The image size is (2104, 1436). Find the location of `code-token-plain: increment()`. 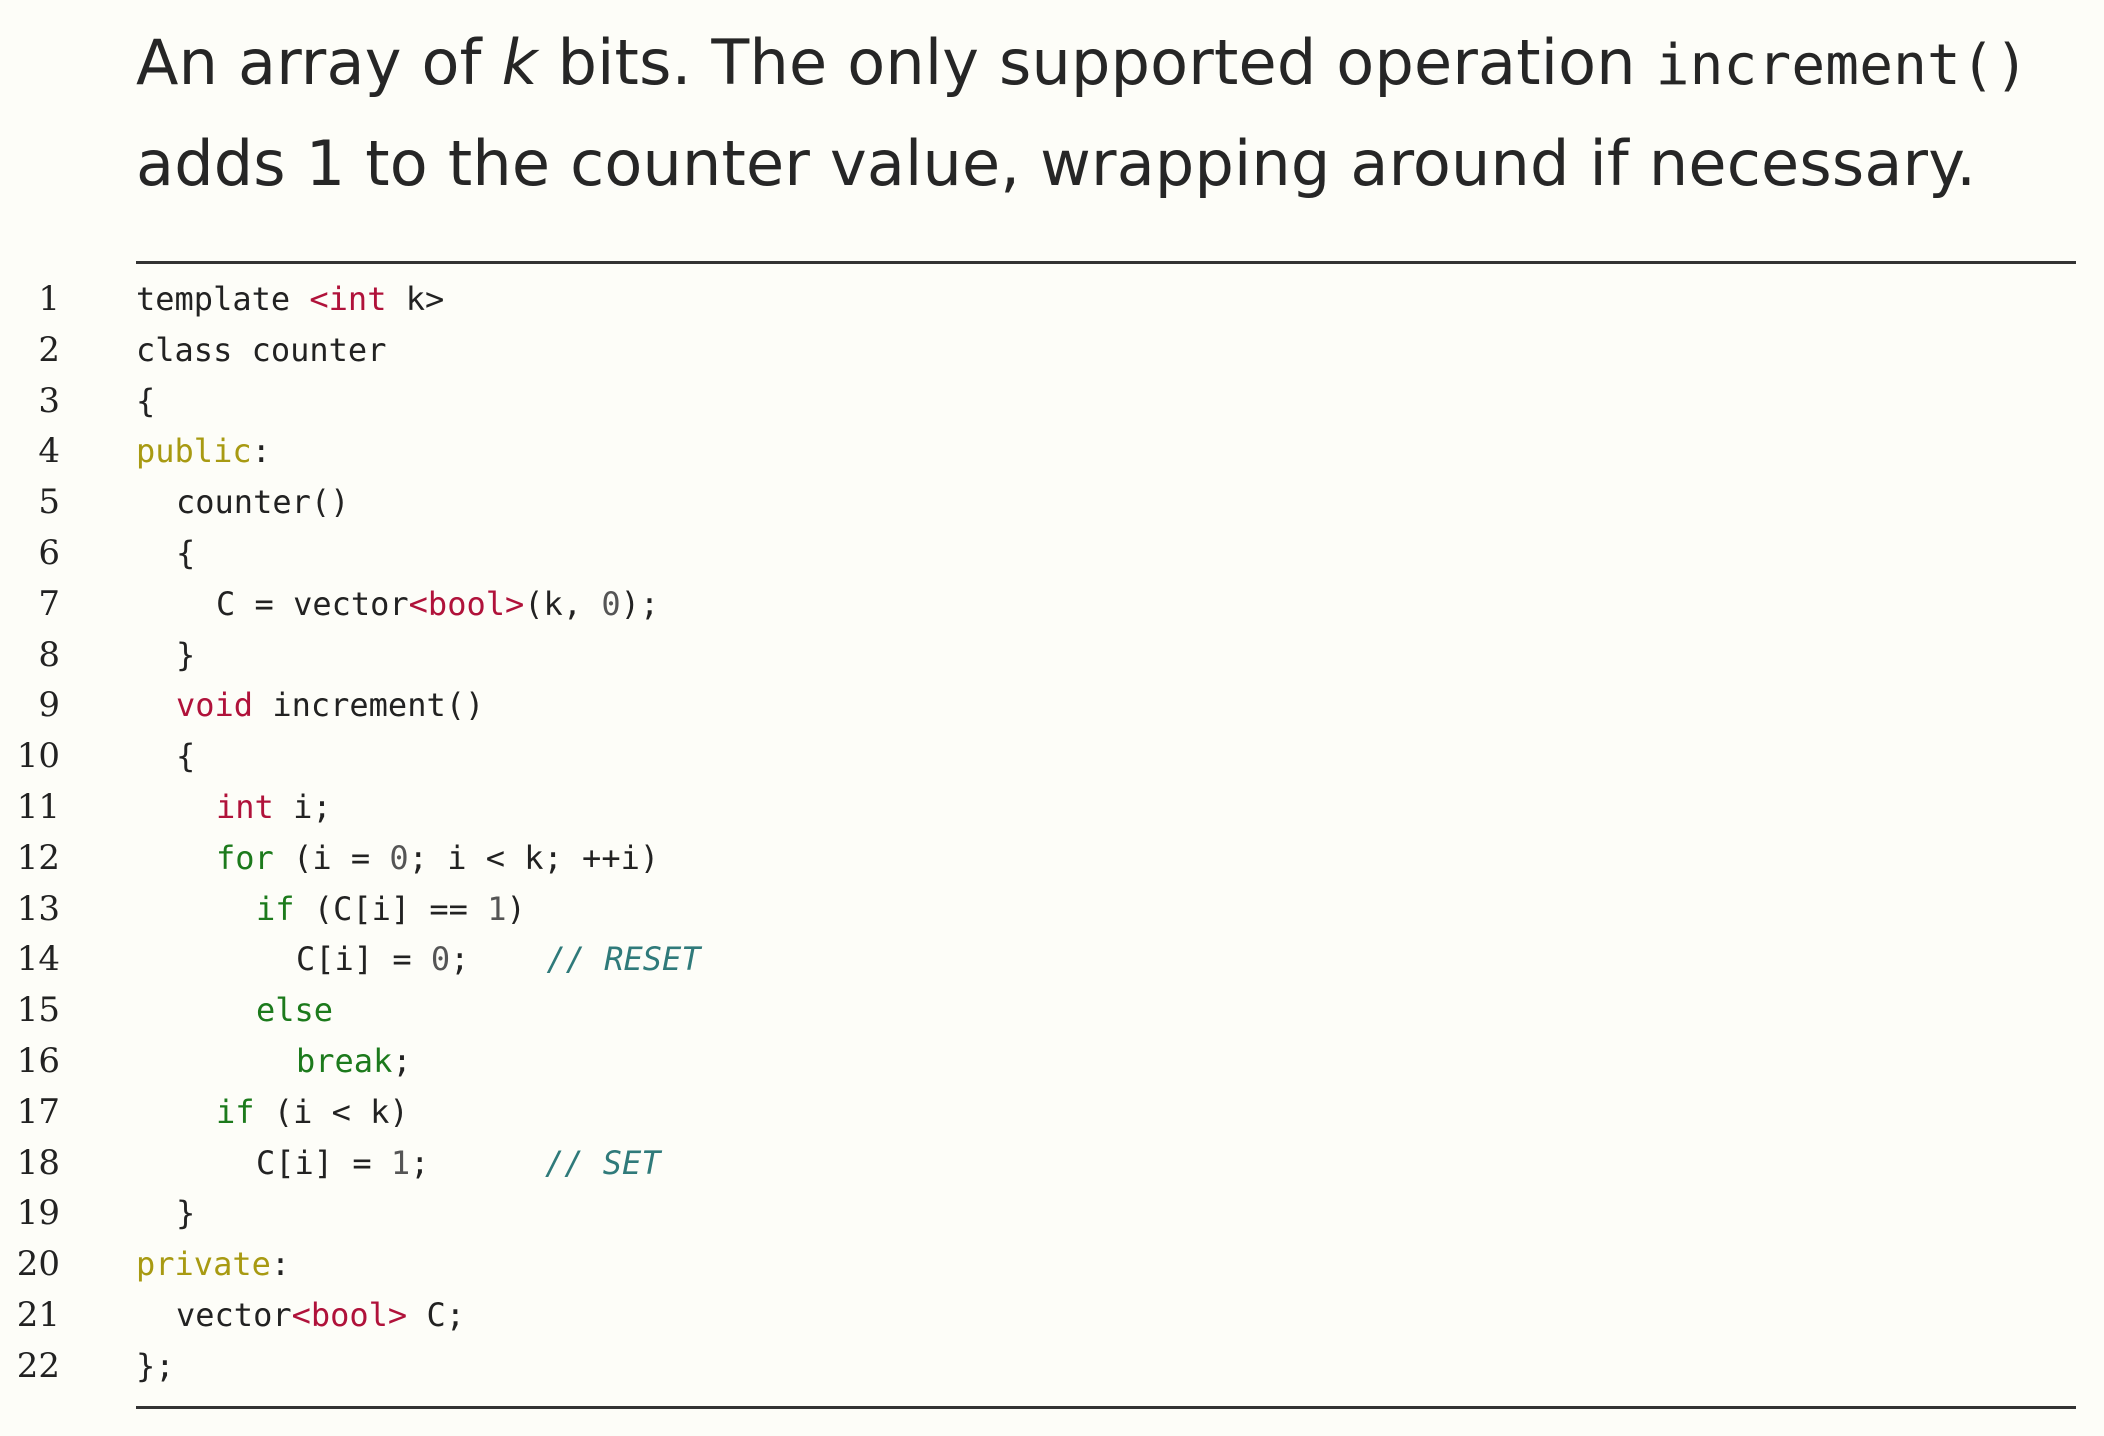

code-token-plain: increment() is located at coordinates (369, 705).